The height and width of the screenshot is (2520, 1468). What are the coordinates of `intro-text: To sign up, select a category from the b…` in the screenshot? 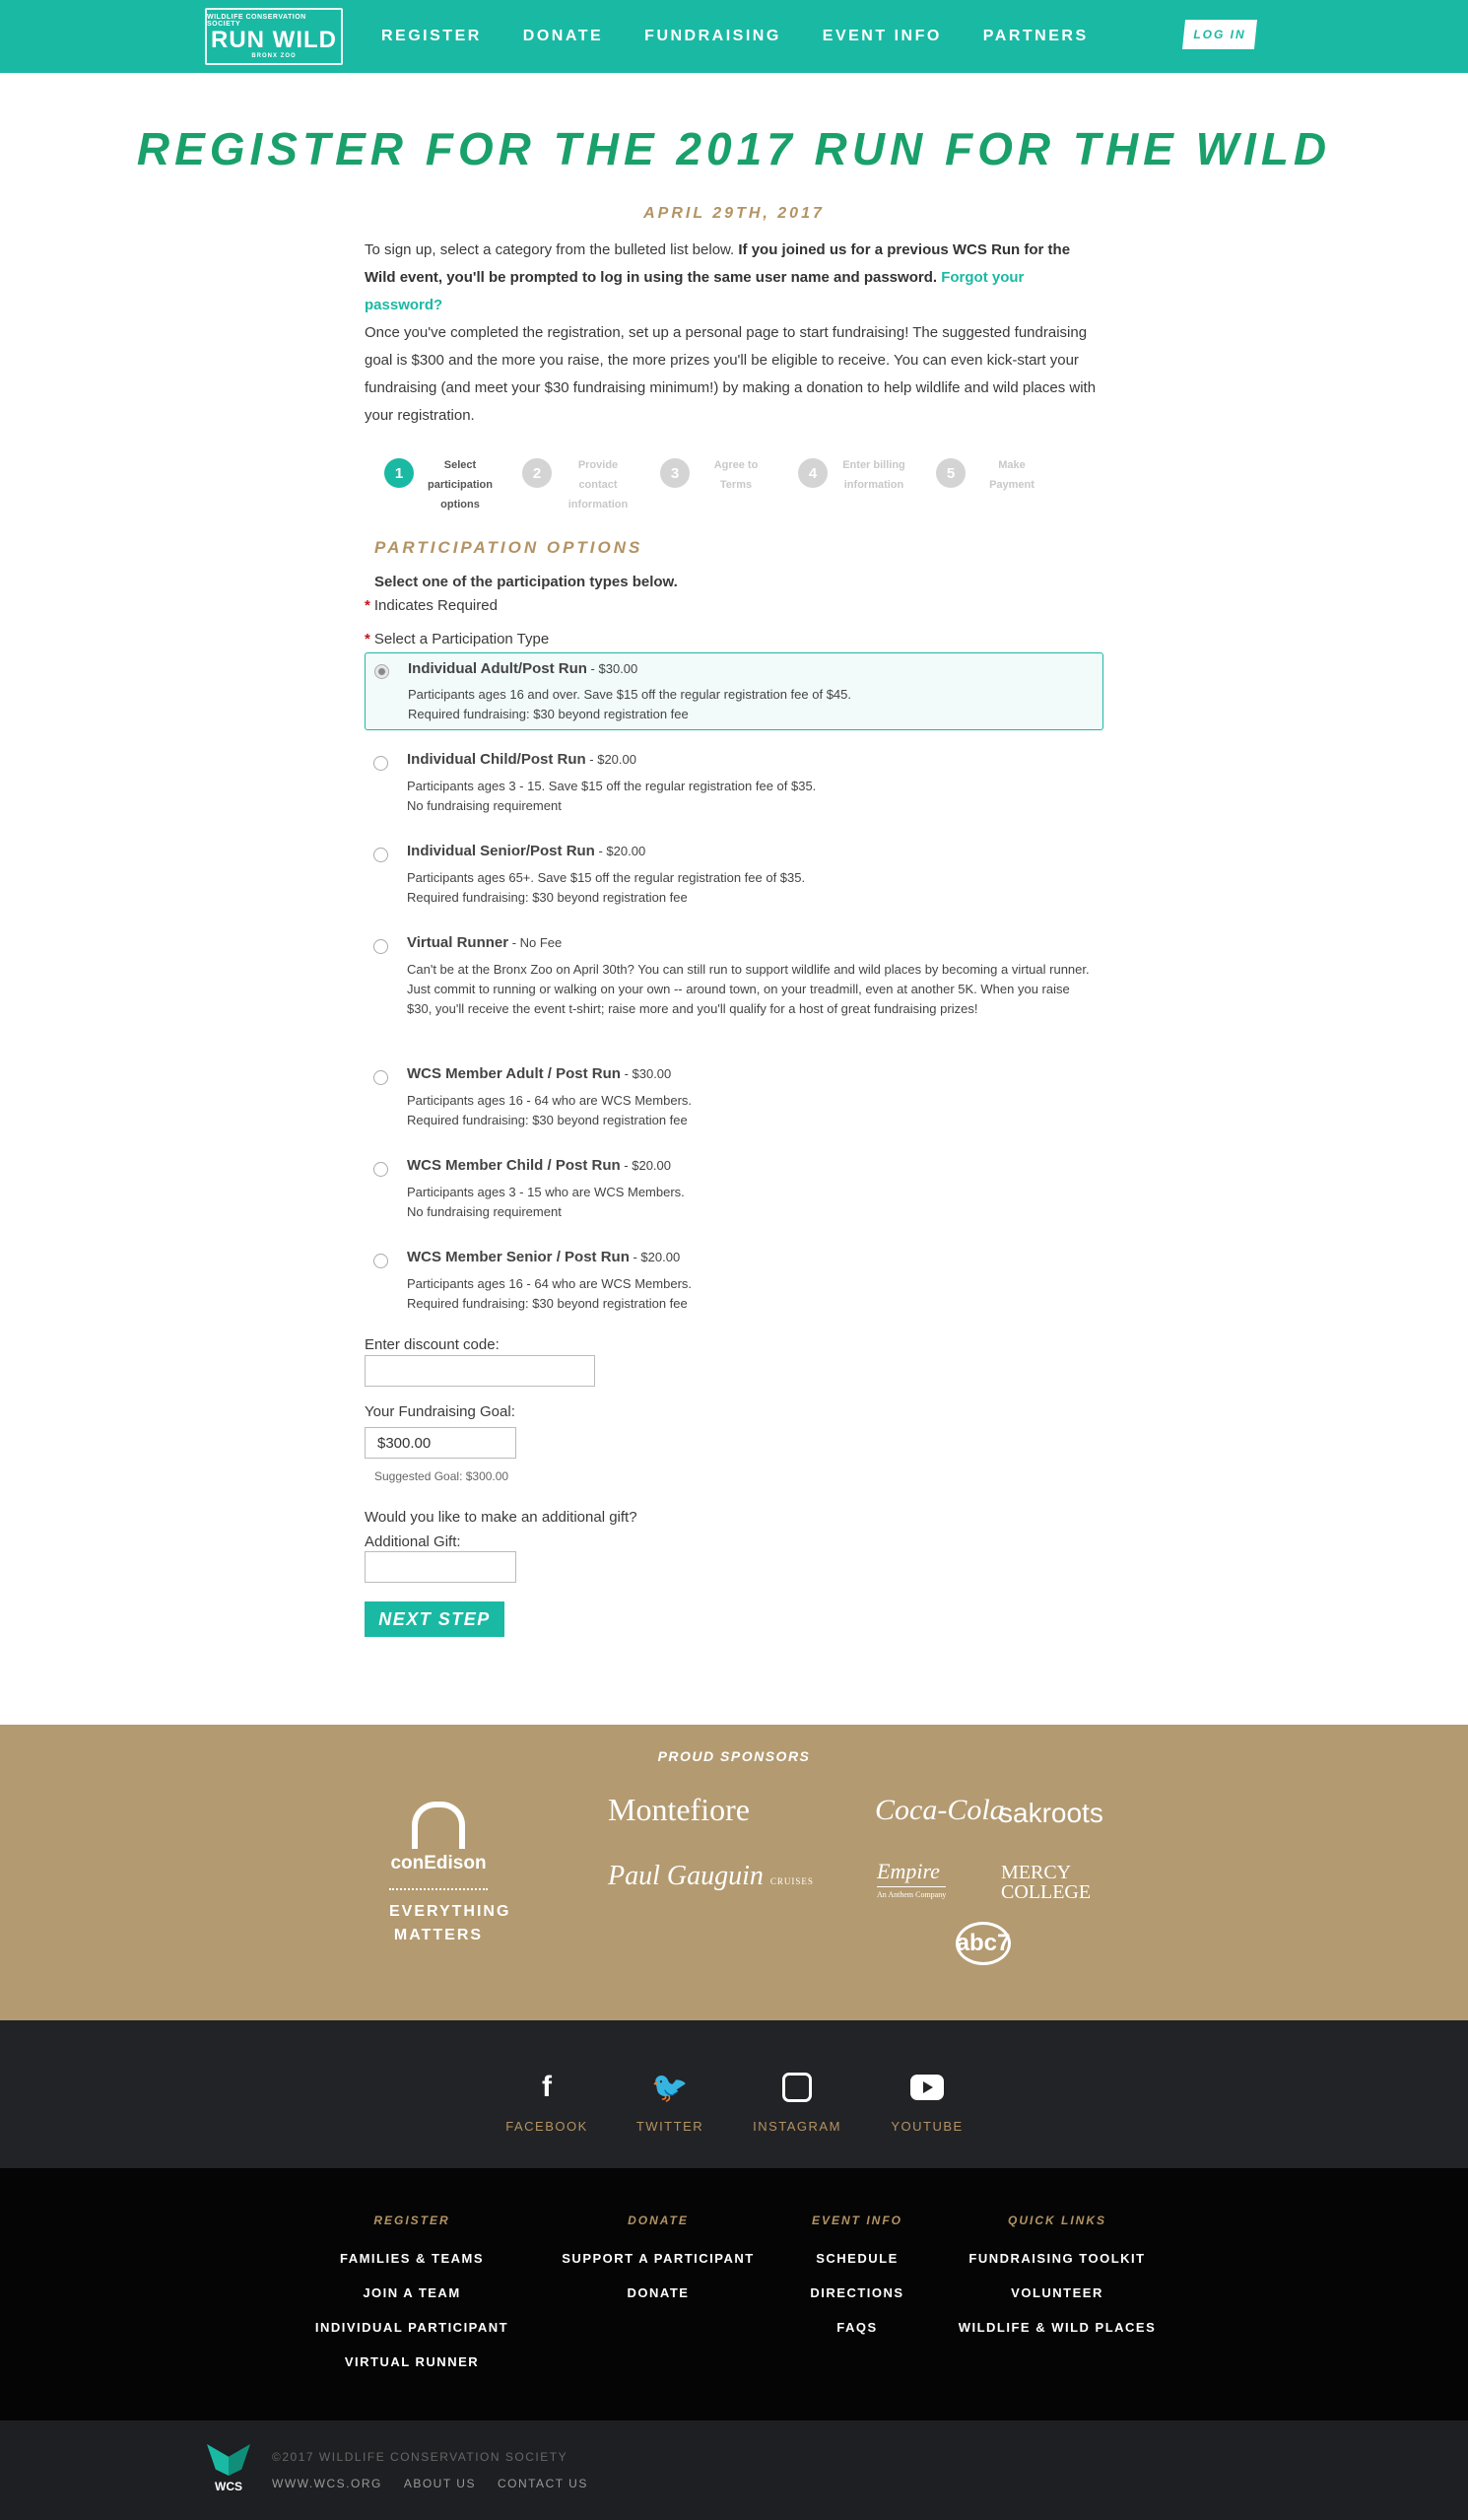 It's located at (552, 249).